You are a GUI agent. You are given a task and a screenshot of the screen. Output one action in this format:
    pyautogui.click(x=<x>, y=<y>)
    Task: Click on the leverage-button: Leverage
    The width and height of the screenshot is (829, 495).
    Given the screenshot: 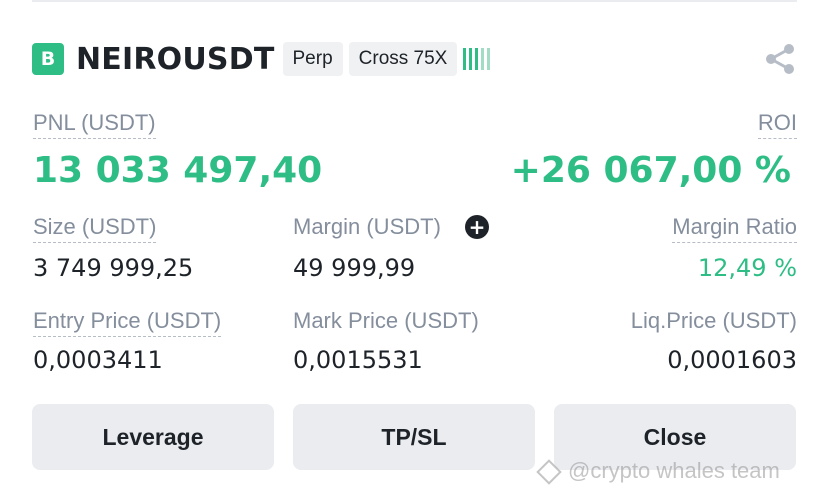 What is the action you would take?
    pyautogui.click(x=153, y=437)
    